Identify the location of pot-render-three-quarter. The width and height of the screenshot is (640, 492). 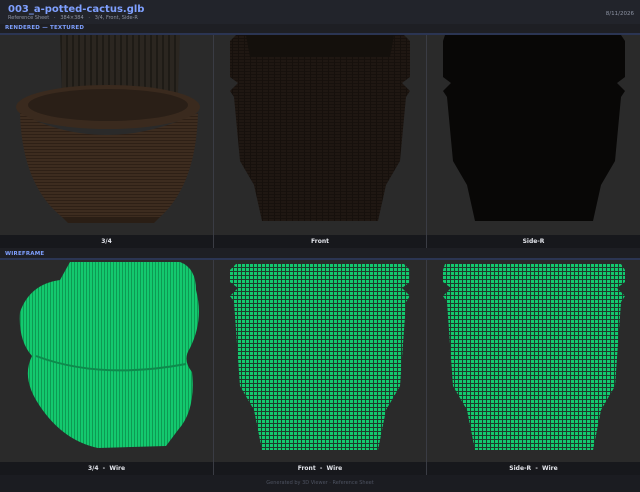
(108, 129).